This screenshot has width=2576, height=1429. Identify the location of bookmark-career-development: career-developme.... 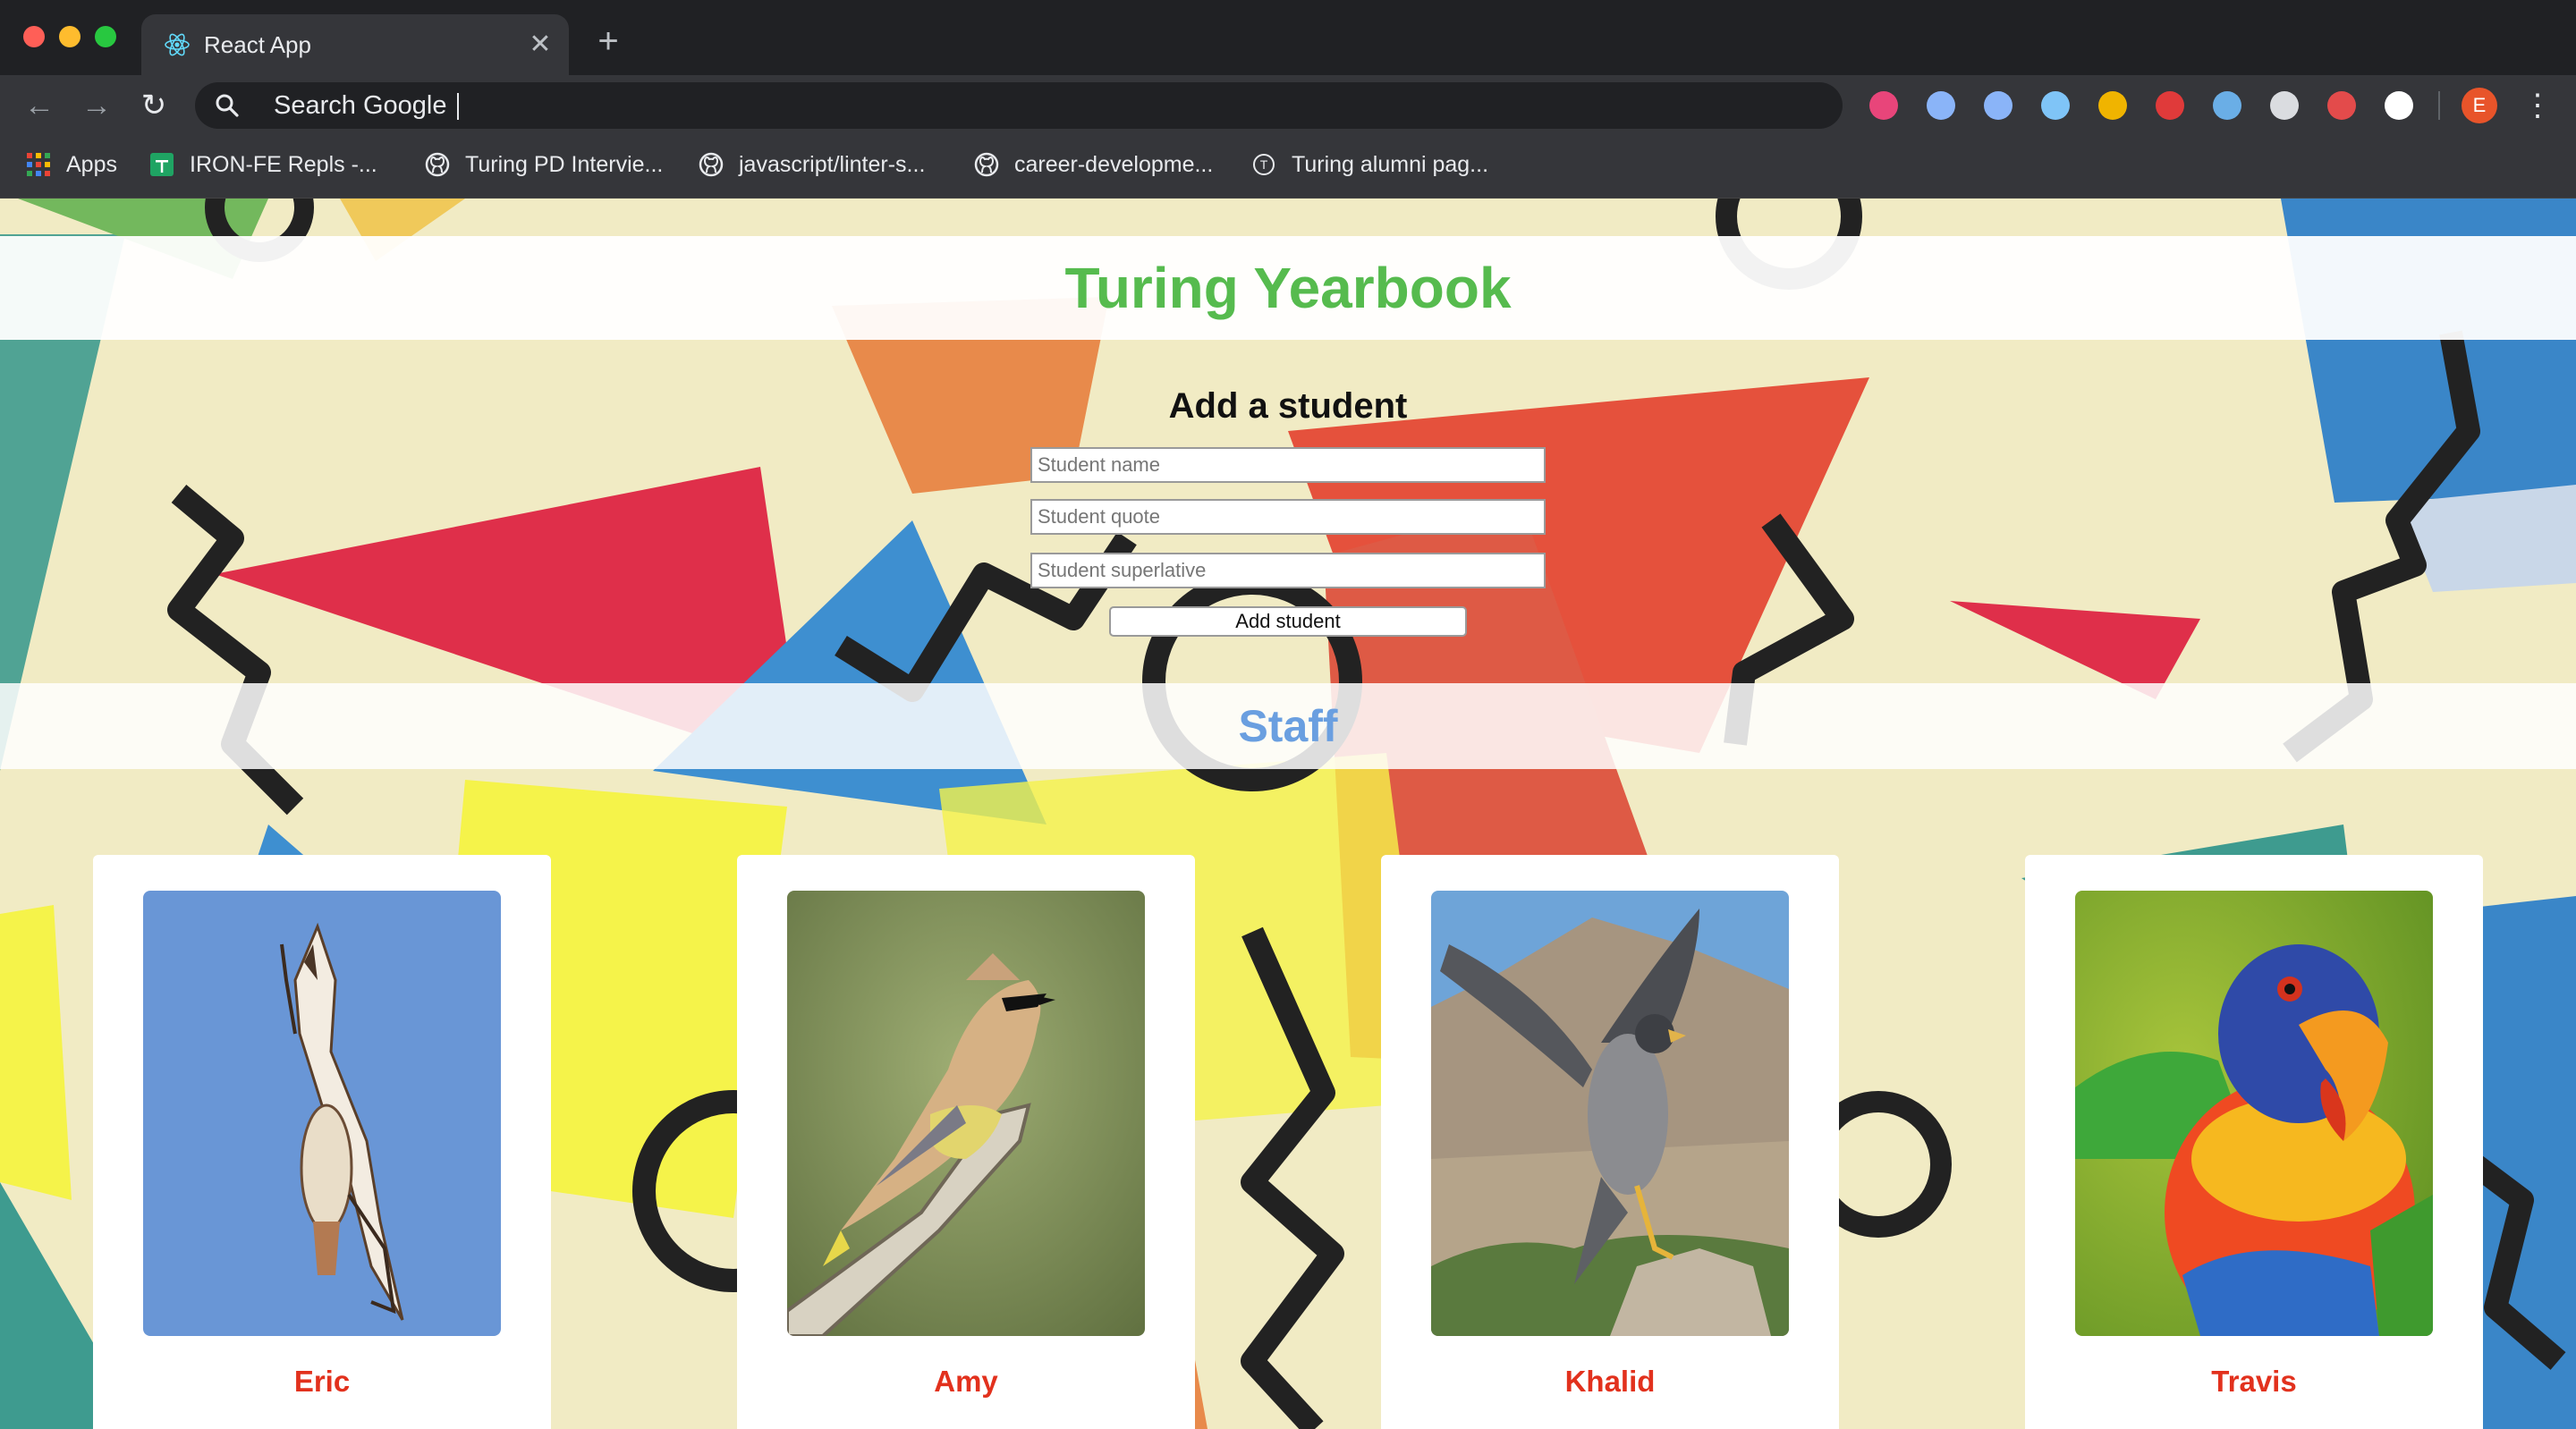
(1093, 164).